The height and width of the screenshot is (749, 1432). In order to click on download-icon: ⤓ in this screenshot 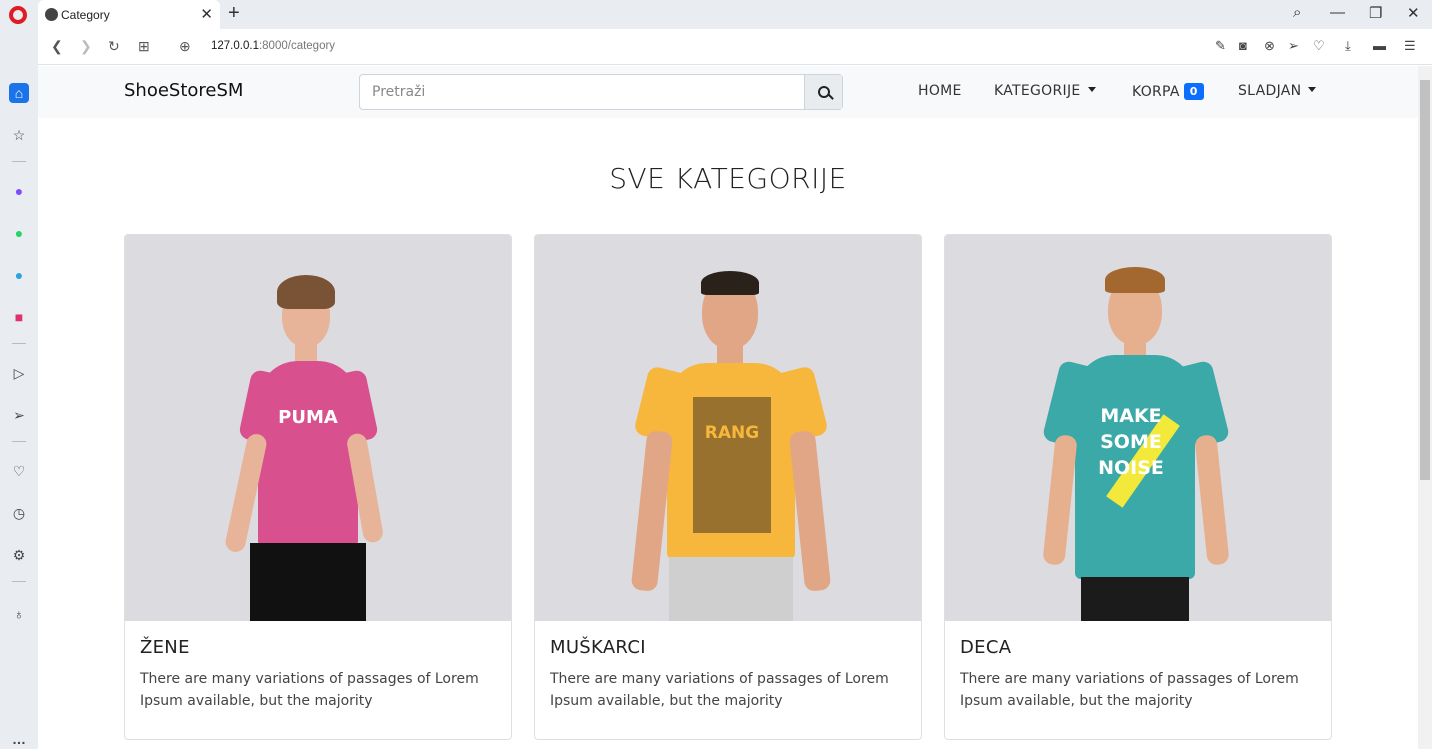, I will do `click(1348, 46)`.